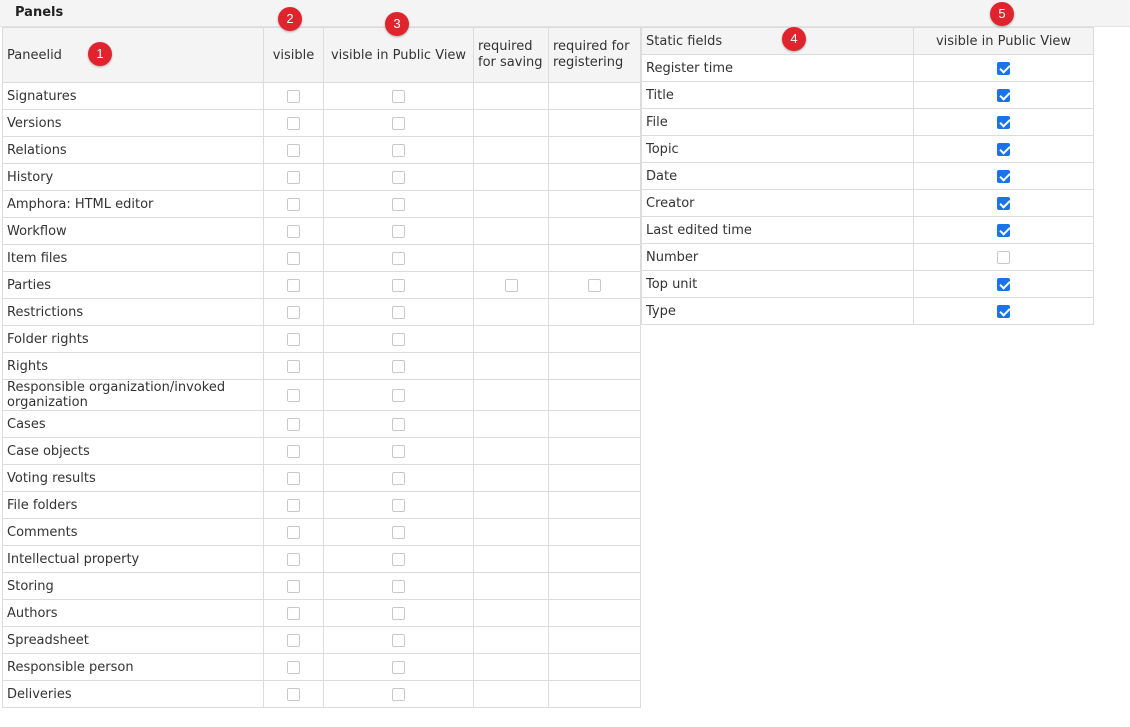 The width and height of the screenshot is (1130, 727). I want to click on table-row: Parties, so click(321, 285).